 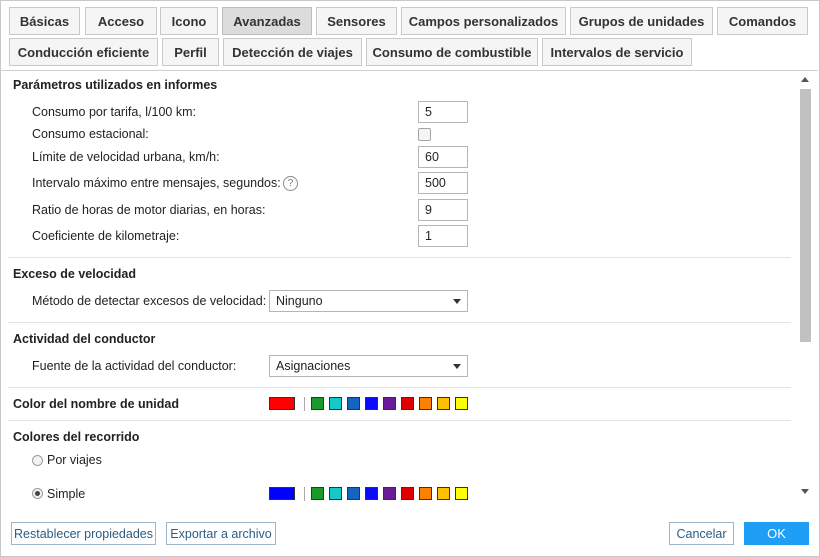 What do you see at coordinates (701, 533) in the screenshot?
I see `cancel-button: Cancelar` at bounding box center [701, 533].